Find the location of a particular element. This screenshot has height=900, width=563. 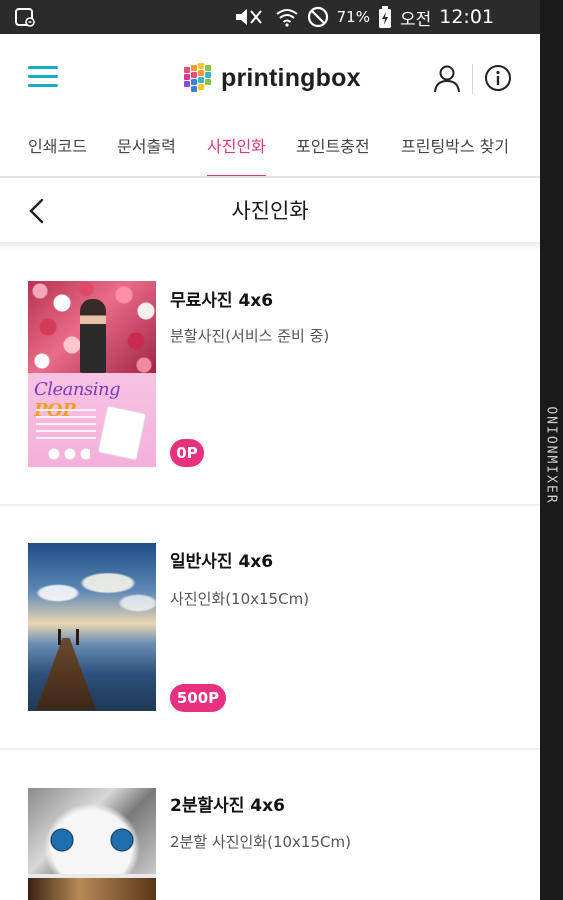

tab-photo-print: 사진인화 is located at coordinates (236, 151).